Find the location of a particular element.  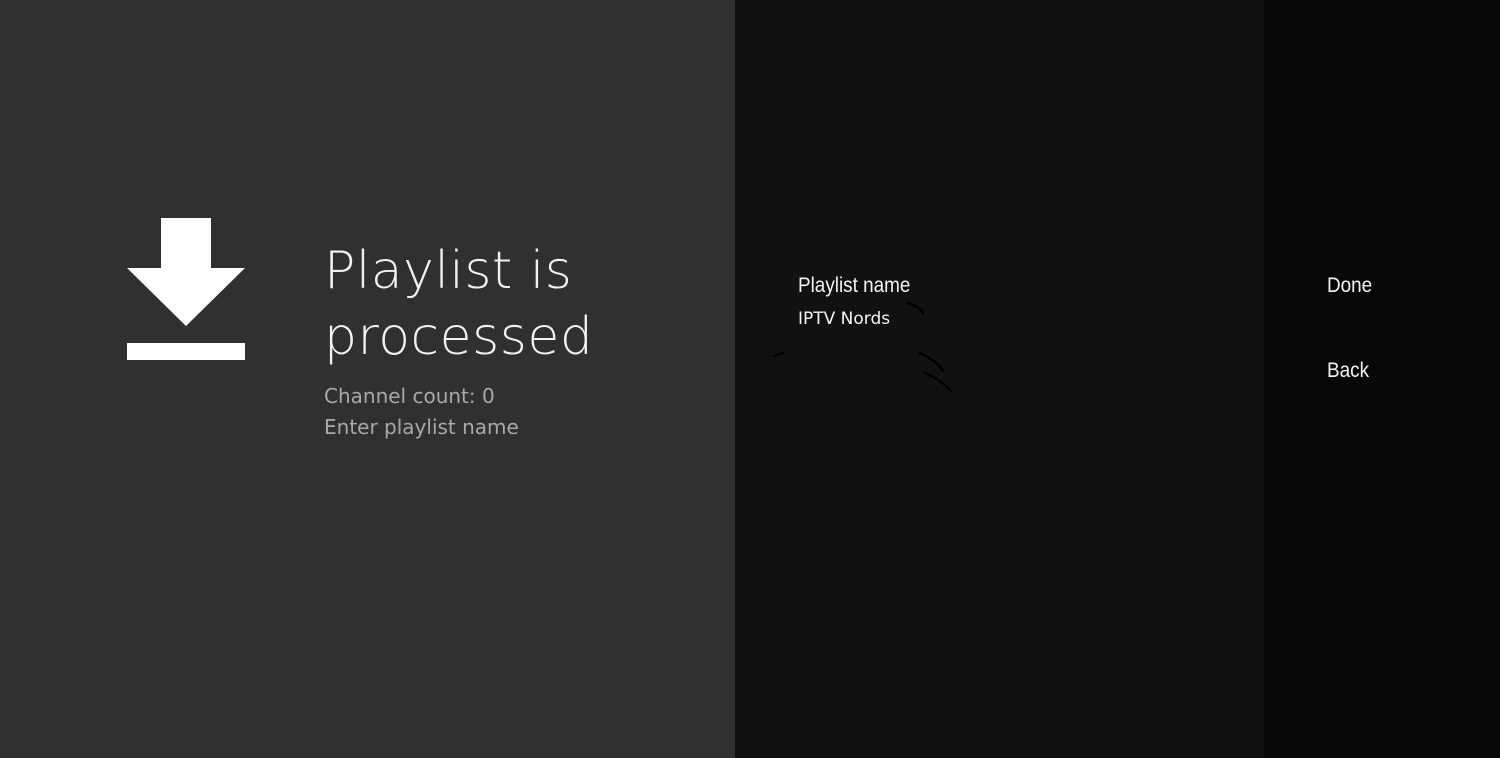

playlist-name-label: Playlist name is located at coordinates (854, 285).